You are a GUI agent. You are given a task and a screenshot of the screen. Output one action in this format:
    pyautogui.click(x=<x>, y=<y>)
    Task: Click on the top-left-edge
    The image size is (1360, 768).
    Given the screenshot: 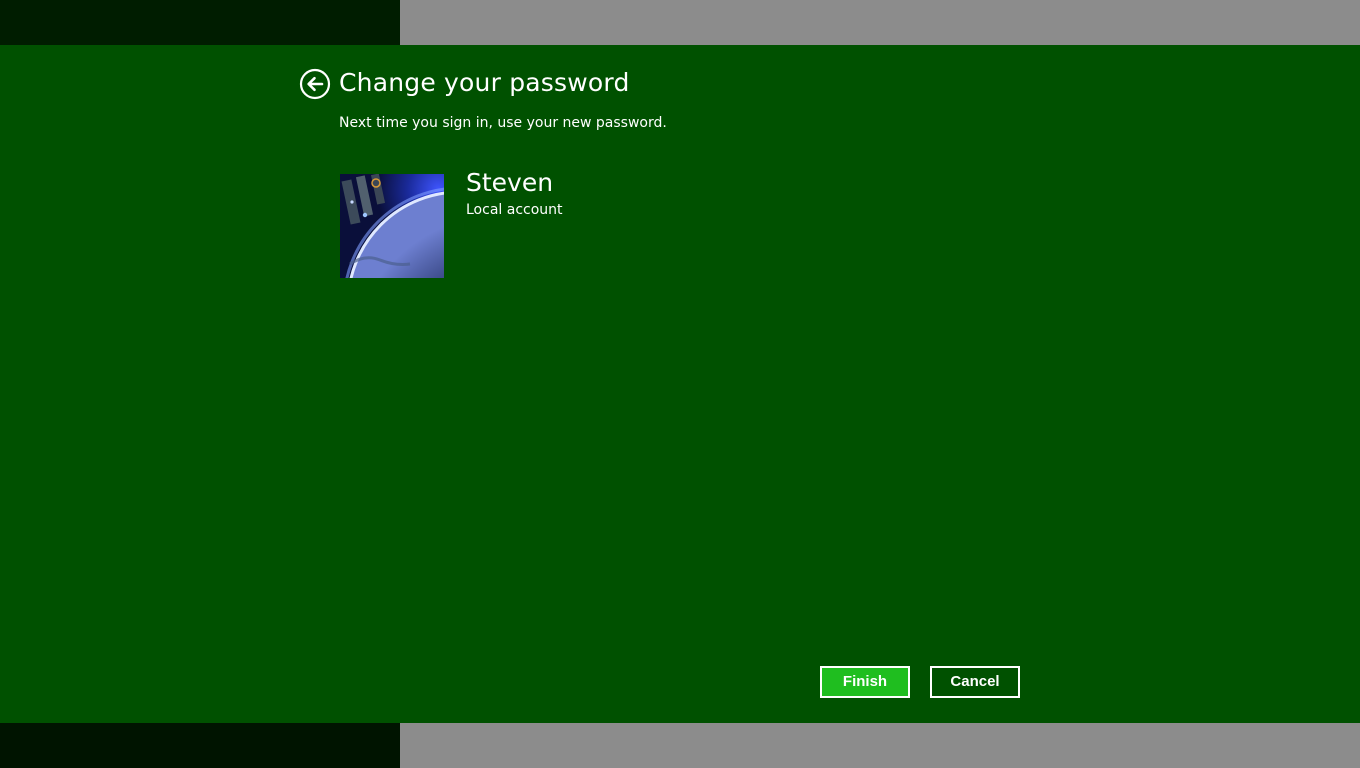 What is the action you would take?
    pyautogui.click(x=200, y=22)
    